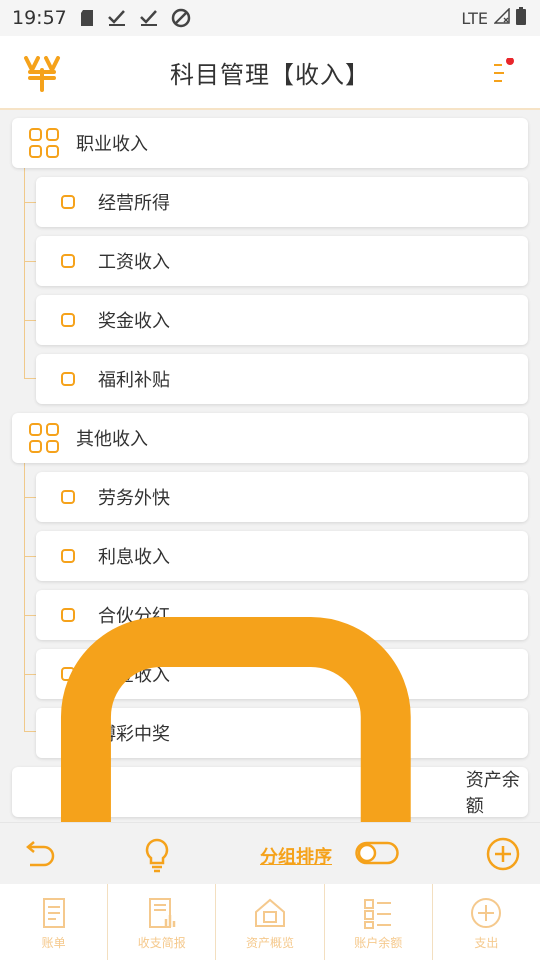 The image size is (540, 960). What do you see at coordinates (134, 321) in the screenshot?
I see `subject-label: 奖金收入` at bounding box center [134, 321].